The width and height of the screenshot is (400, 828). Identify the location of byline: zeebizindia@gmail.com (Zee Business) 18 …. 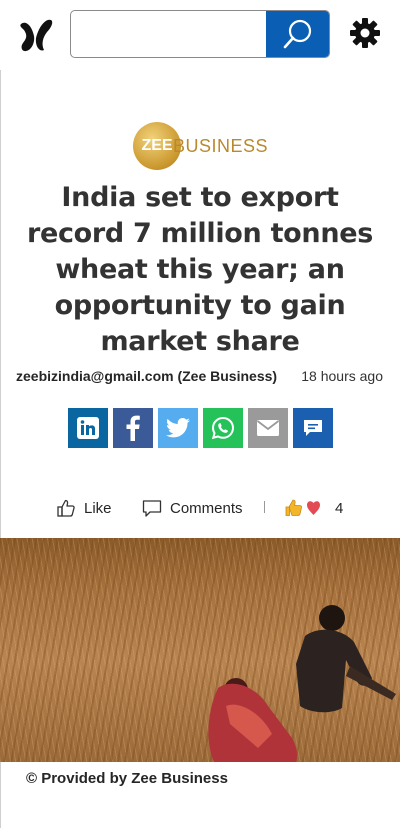
(202, 379).